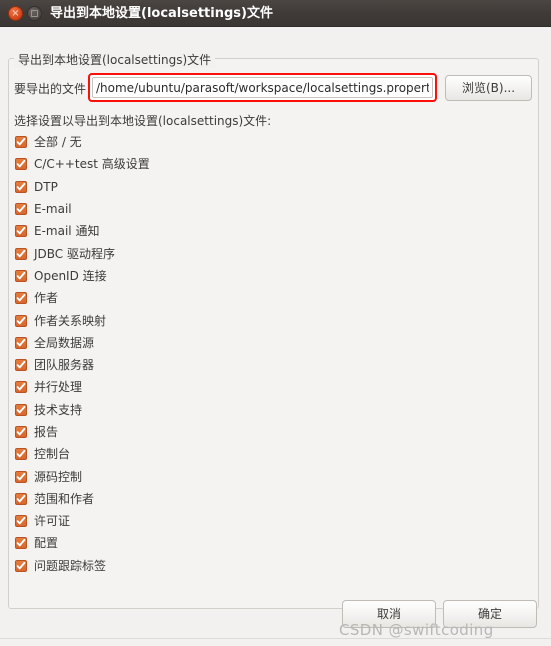 Image resolution: width=551 pixels, height=646 pixels. I want to click on checkbox-row: C/C++test 高级设置, so click(264, 164).